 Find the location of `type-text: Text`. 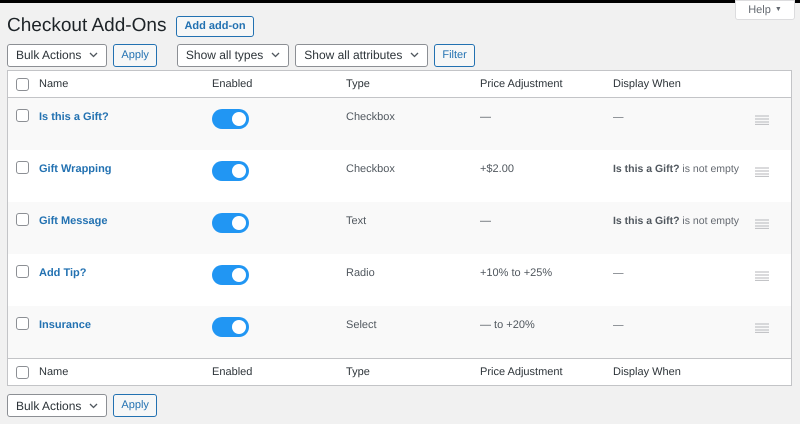

type-text: Text is located at coordinates (356, 221).